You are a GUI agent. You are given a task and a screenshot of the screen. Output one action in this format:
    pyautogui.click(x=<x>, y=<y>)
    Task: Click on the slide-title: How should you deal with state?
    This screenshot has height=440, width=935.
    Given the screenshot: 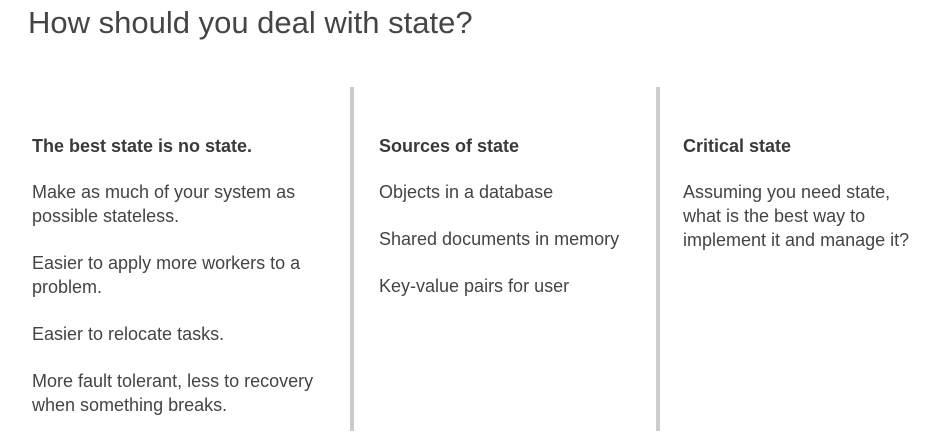 What is the action you would take?
    pyautogui.click(x=250, y=22)
    